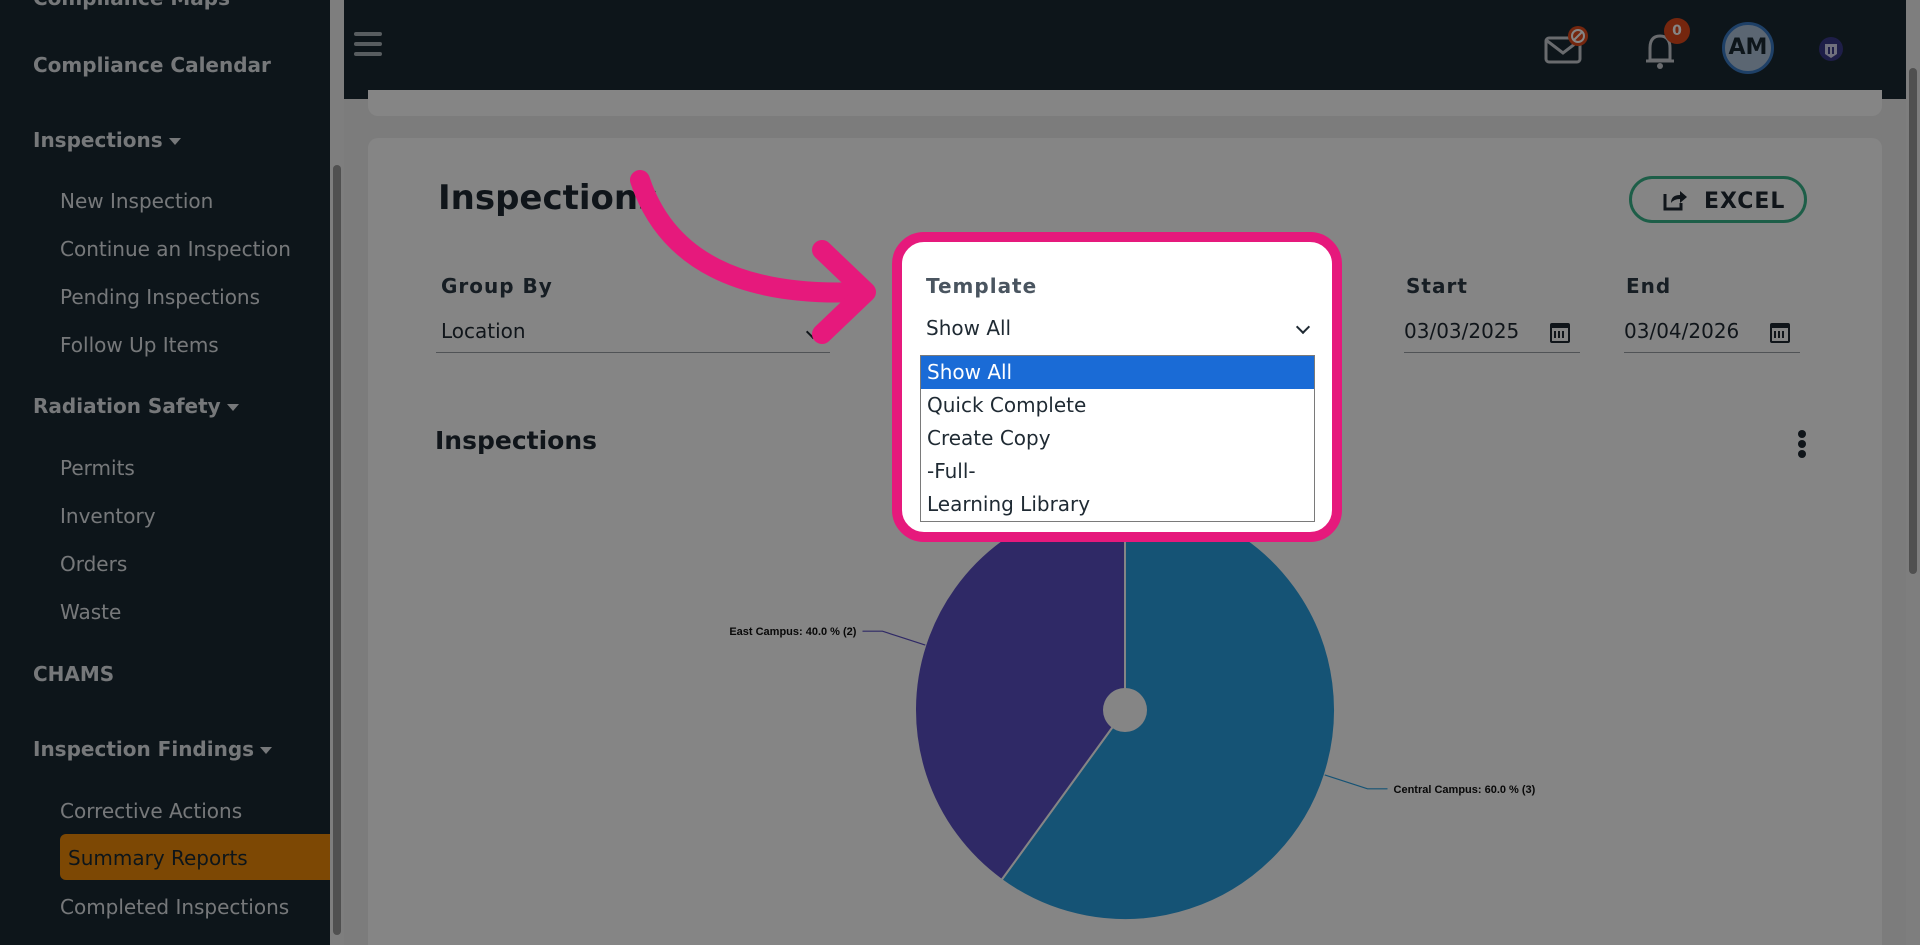 The height and width of the screenshot is (945, 1920). What do you see at coordinates (982, 286) in the screenshot?
I see `template-label: Template` at bounding box center [982, 286].